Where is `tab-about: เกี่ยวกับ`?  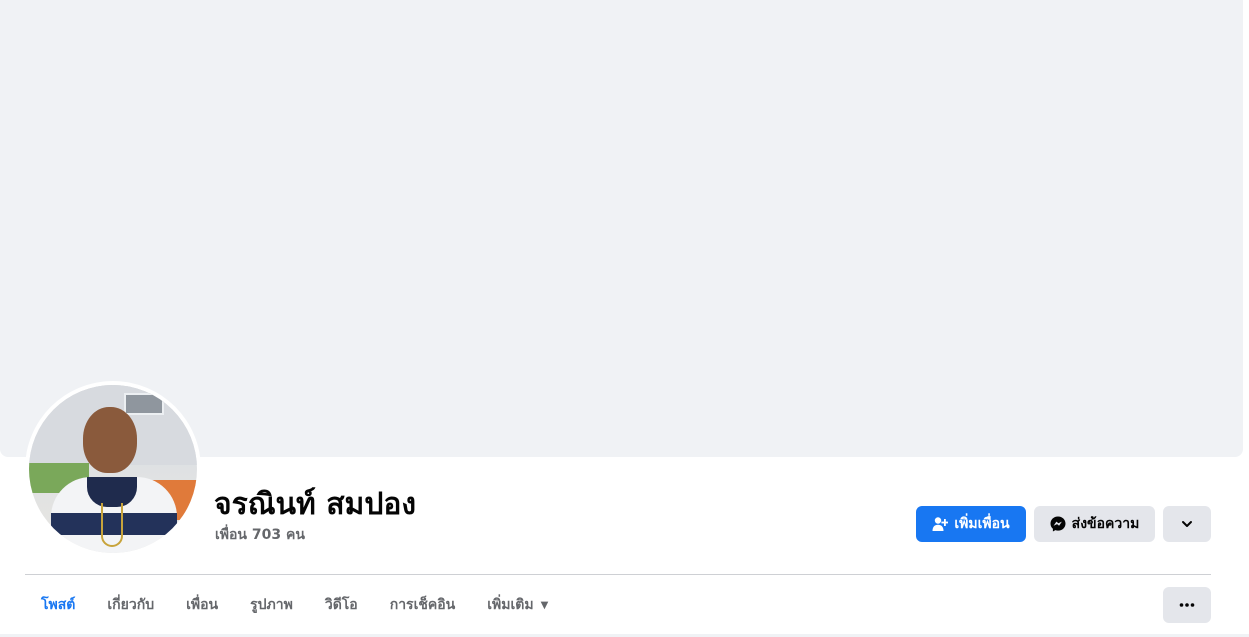
tab-about: เกี่ยวกับ is located at coordinates (130, 605).